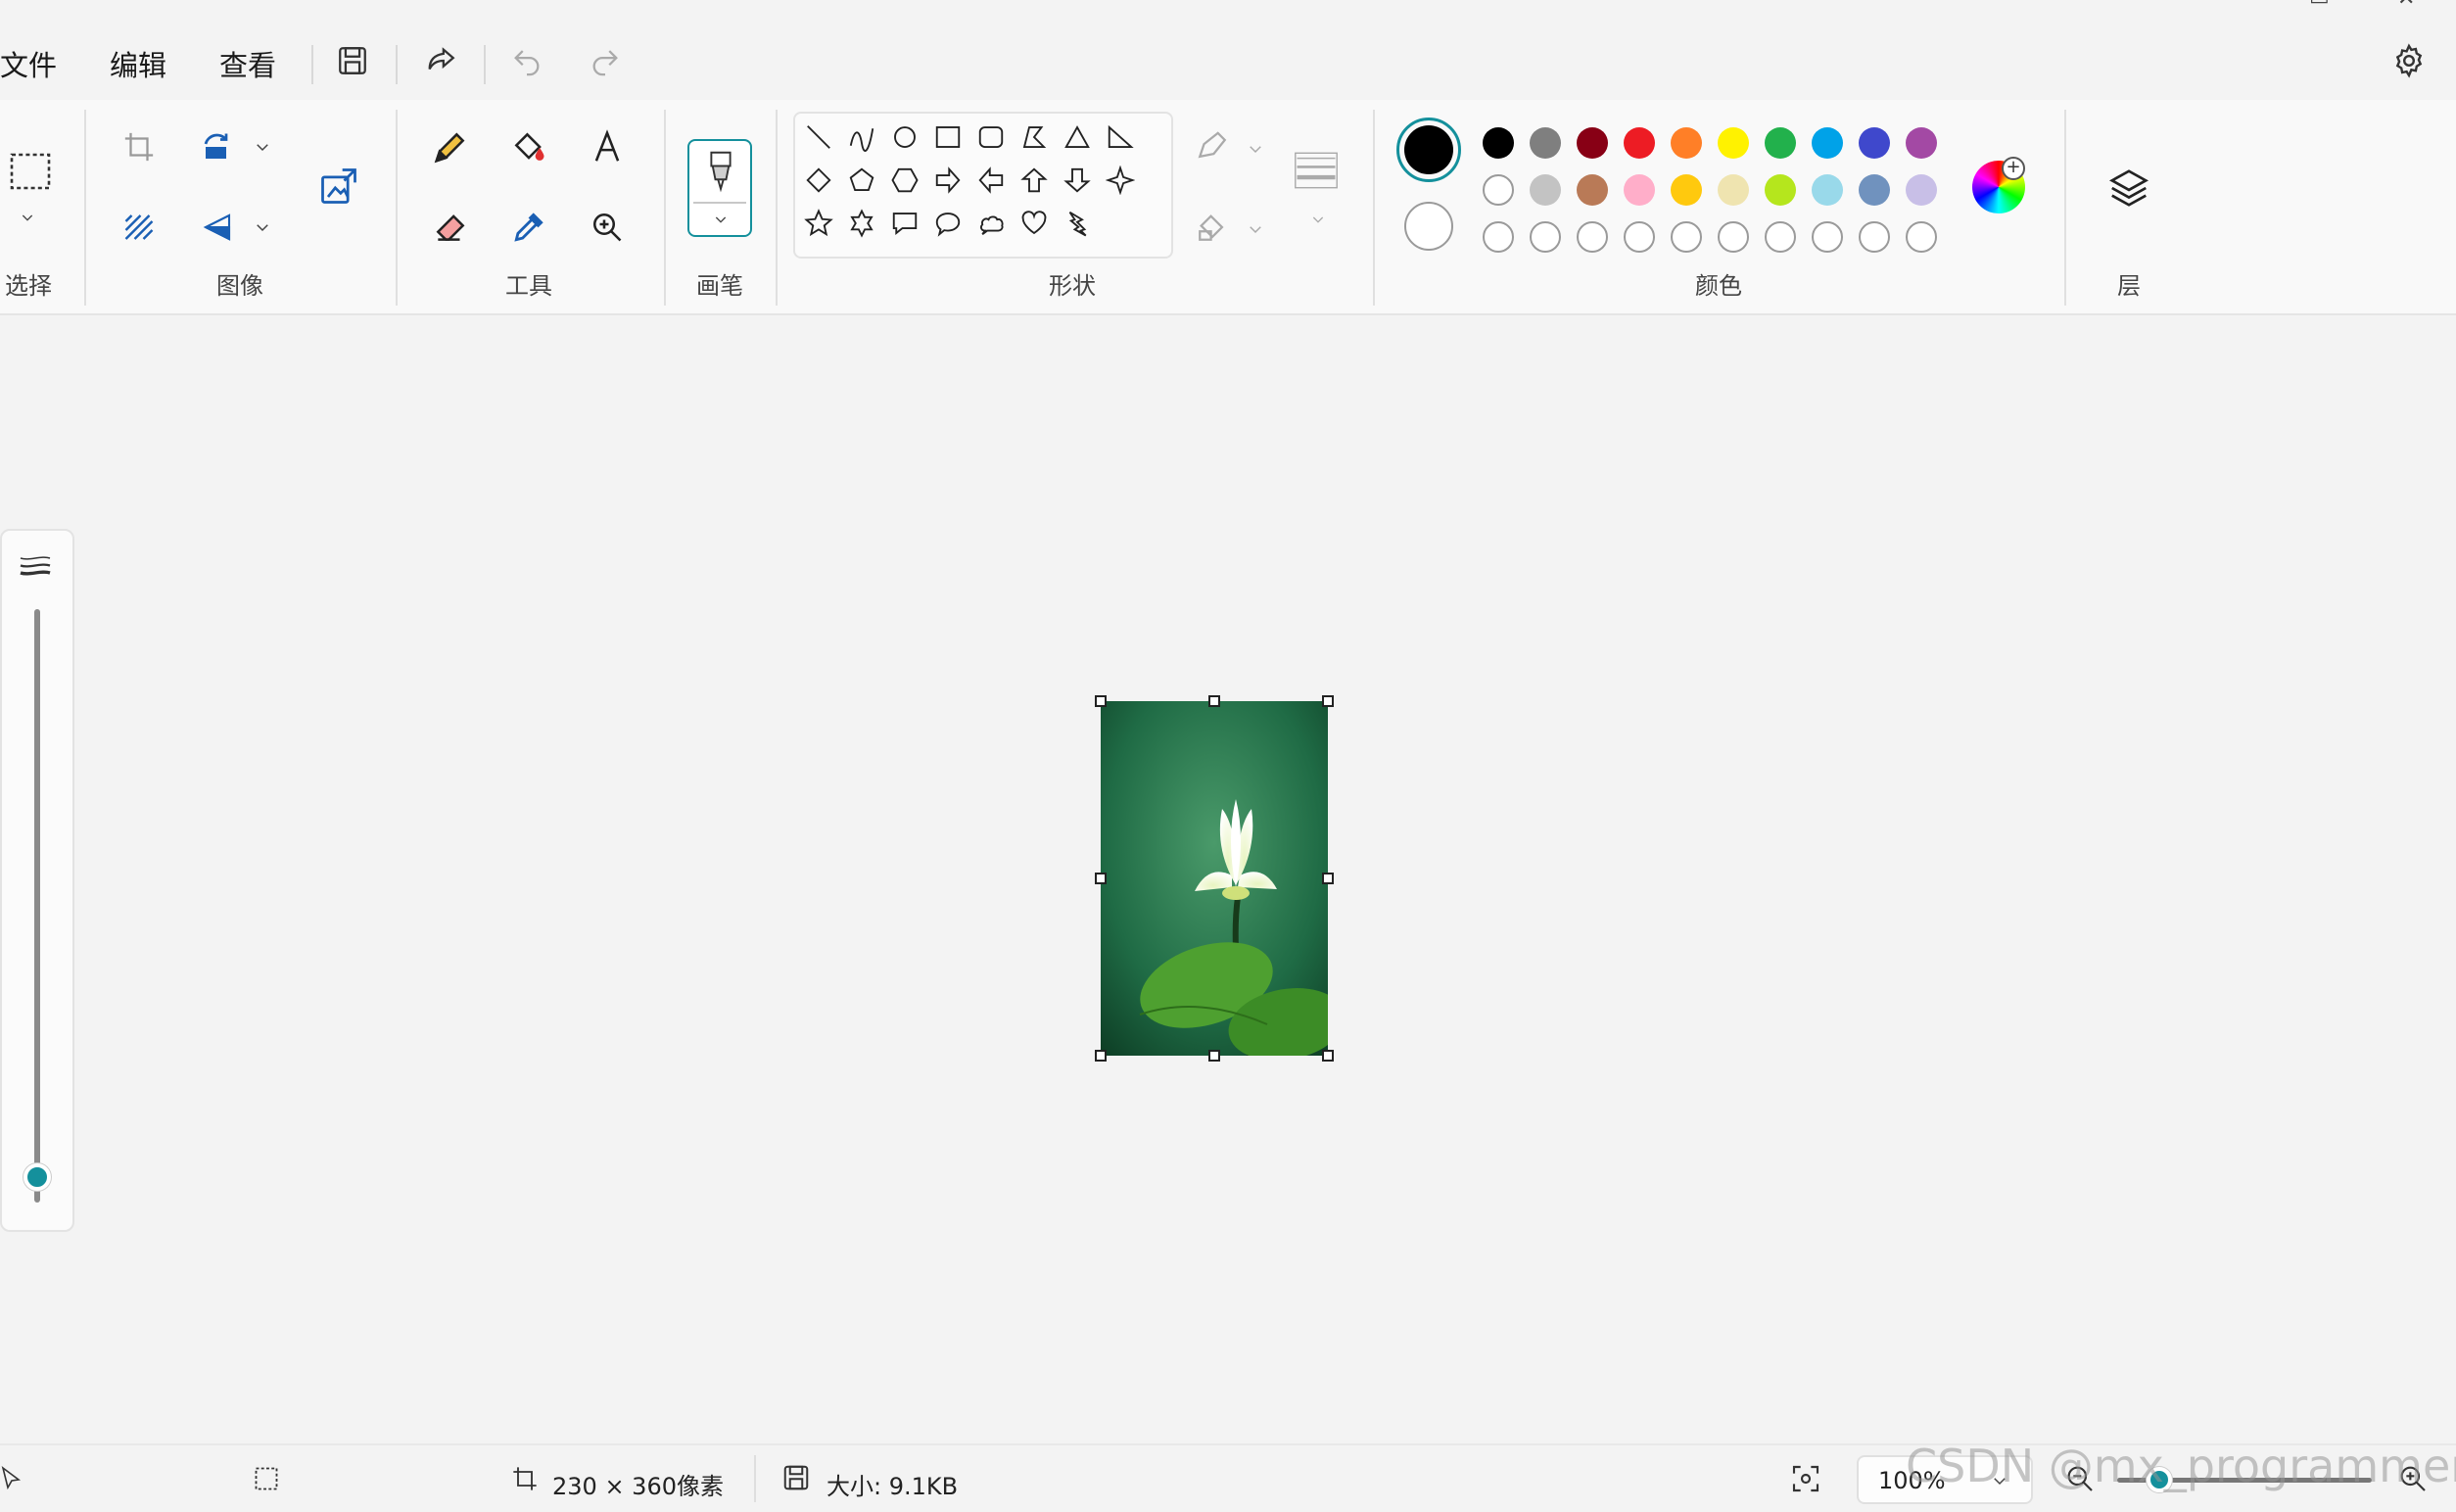 This screenshot has width=2456, height=1512. What do you see at coordinates (1806, 1479) in the screenshot?
I see `fit-to-window-icon` at bounding box center [1806, 1479].